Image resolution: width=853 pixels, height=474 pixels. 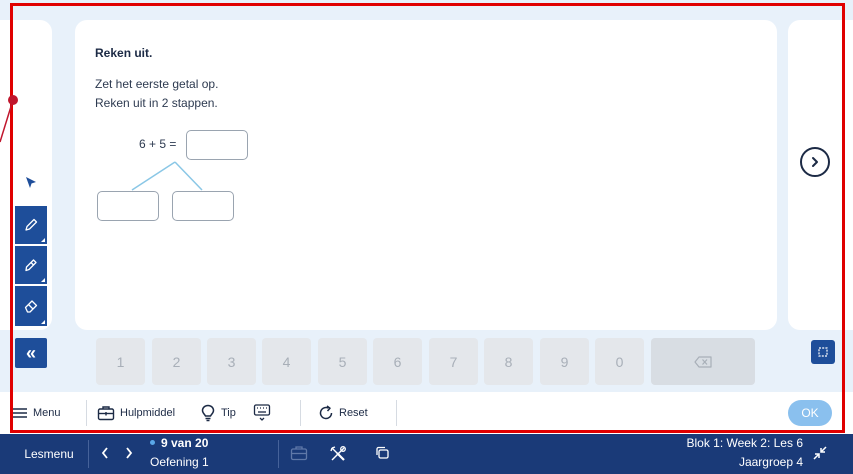 I want to click on keyboard-icon, so click(x=262, y=412).